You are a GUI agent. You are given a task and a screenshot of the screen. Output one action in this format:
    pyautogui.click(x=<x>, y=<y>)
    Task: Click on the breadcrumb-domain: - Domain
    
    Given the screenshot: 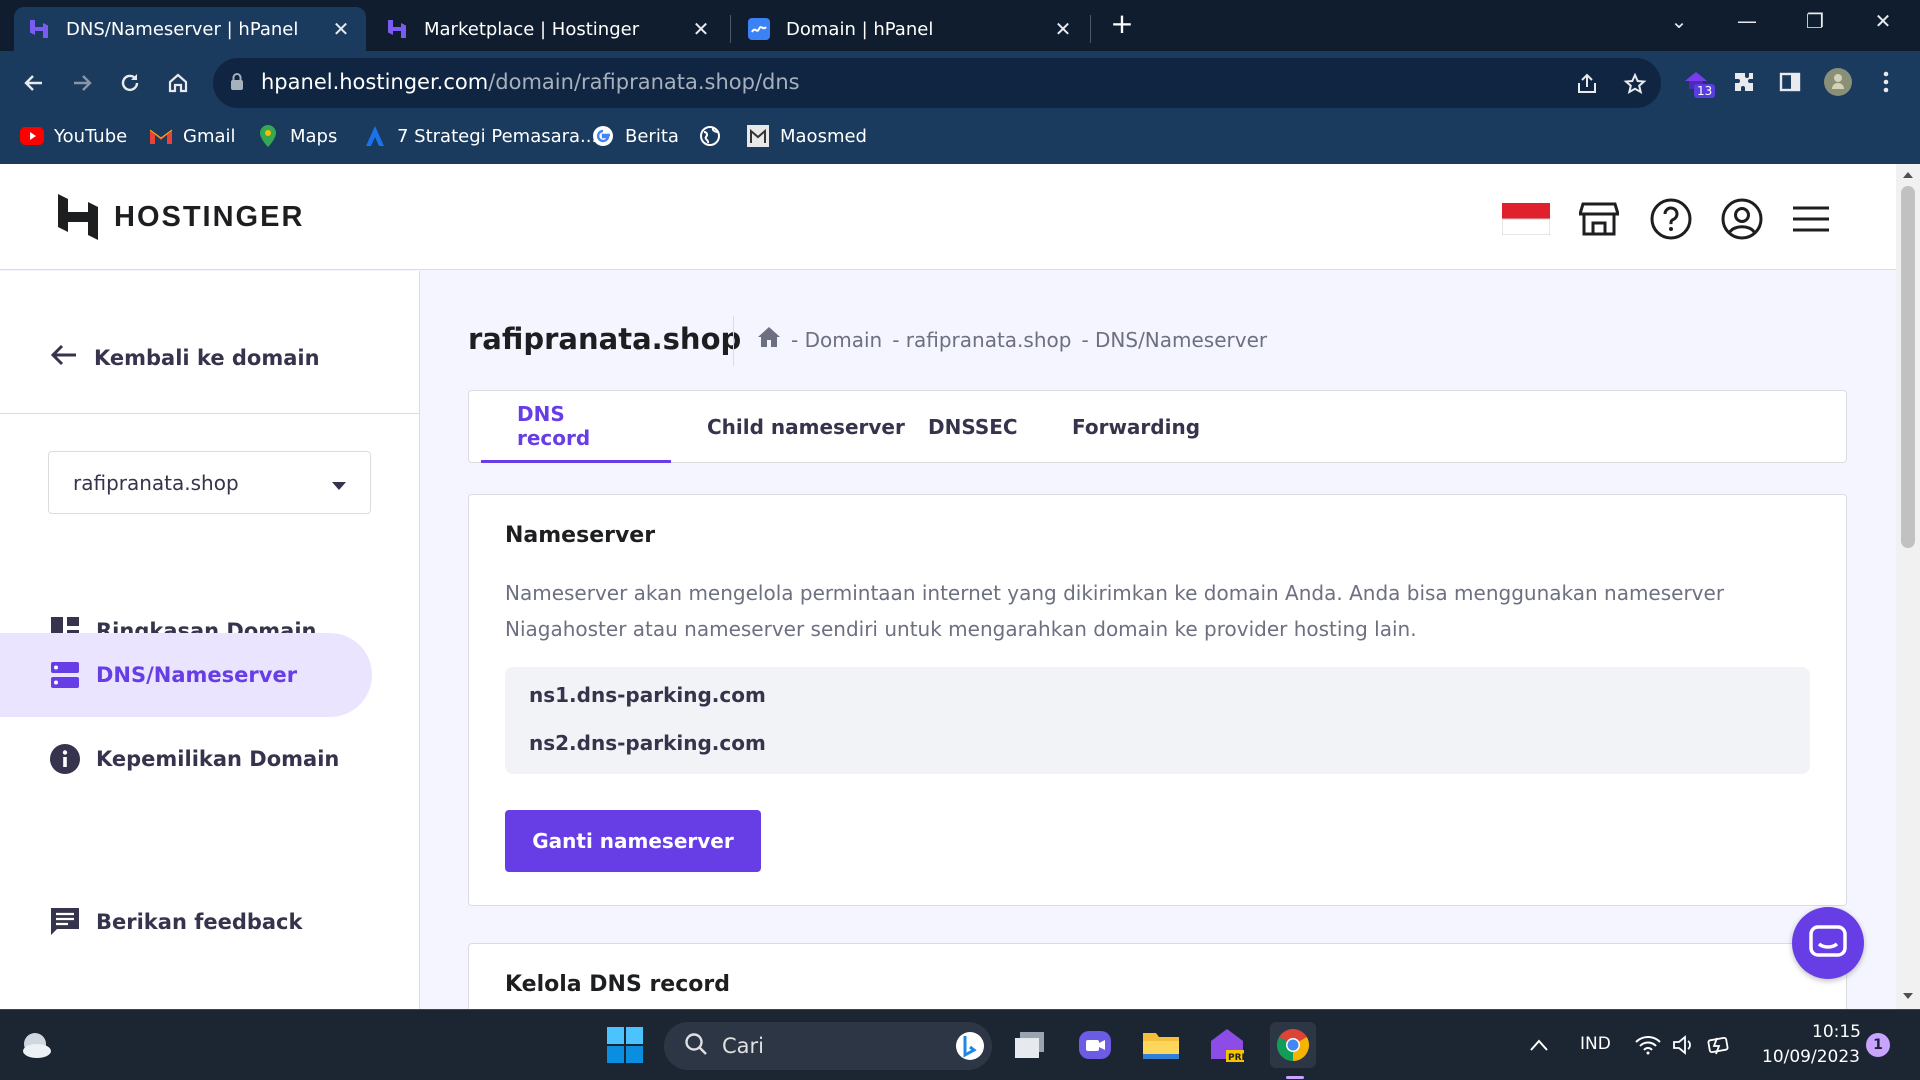 What is the action you would take?
    pyautogui.click(x=836, y=340)
    